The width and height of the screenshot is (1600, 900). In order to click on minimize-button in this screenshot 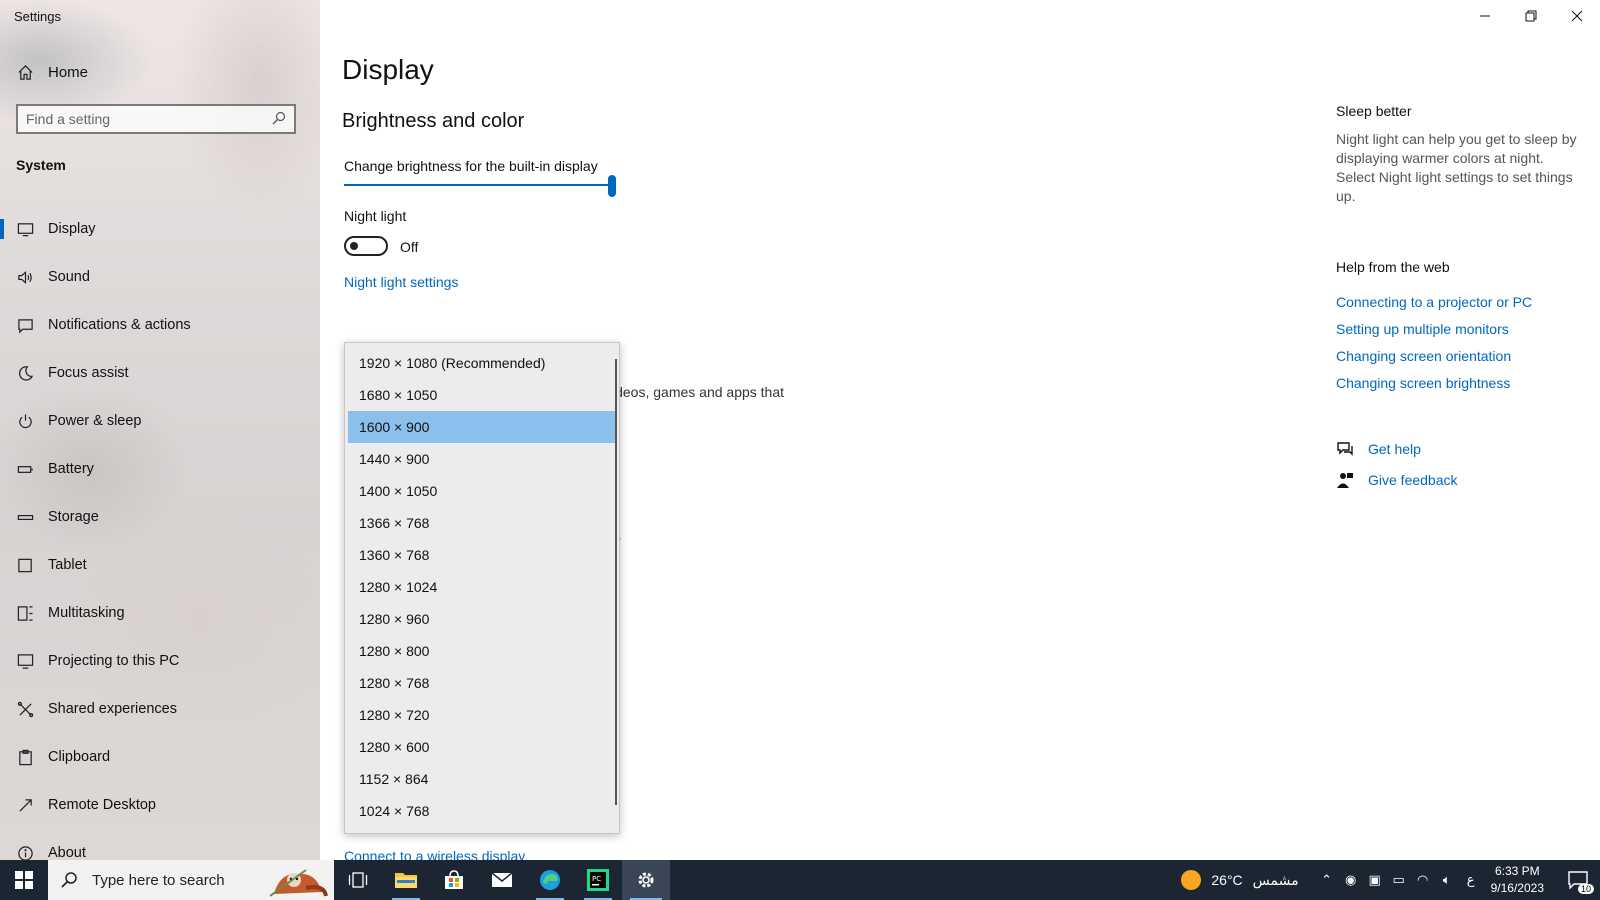, I will do `click(1485, 16)`.